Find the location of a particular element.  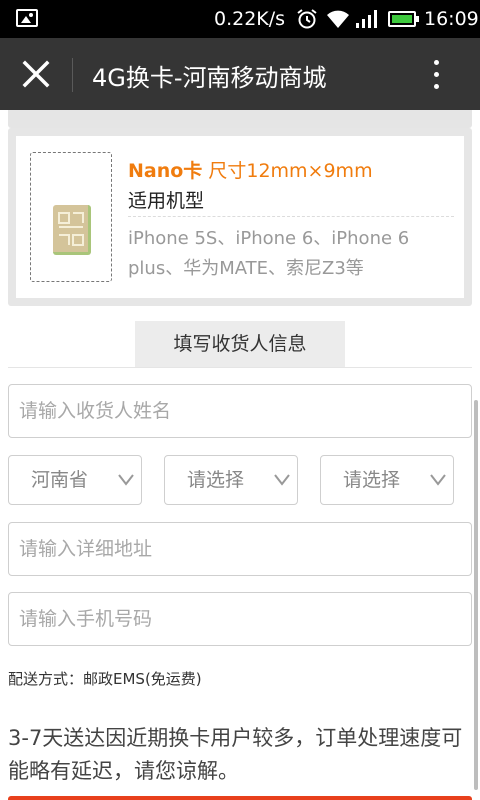

close-icon is located at coordinates (36, 74).